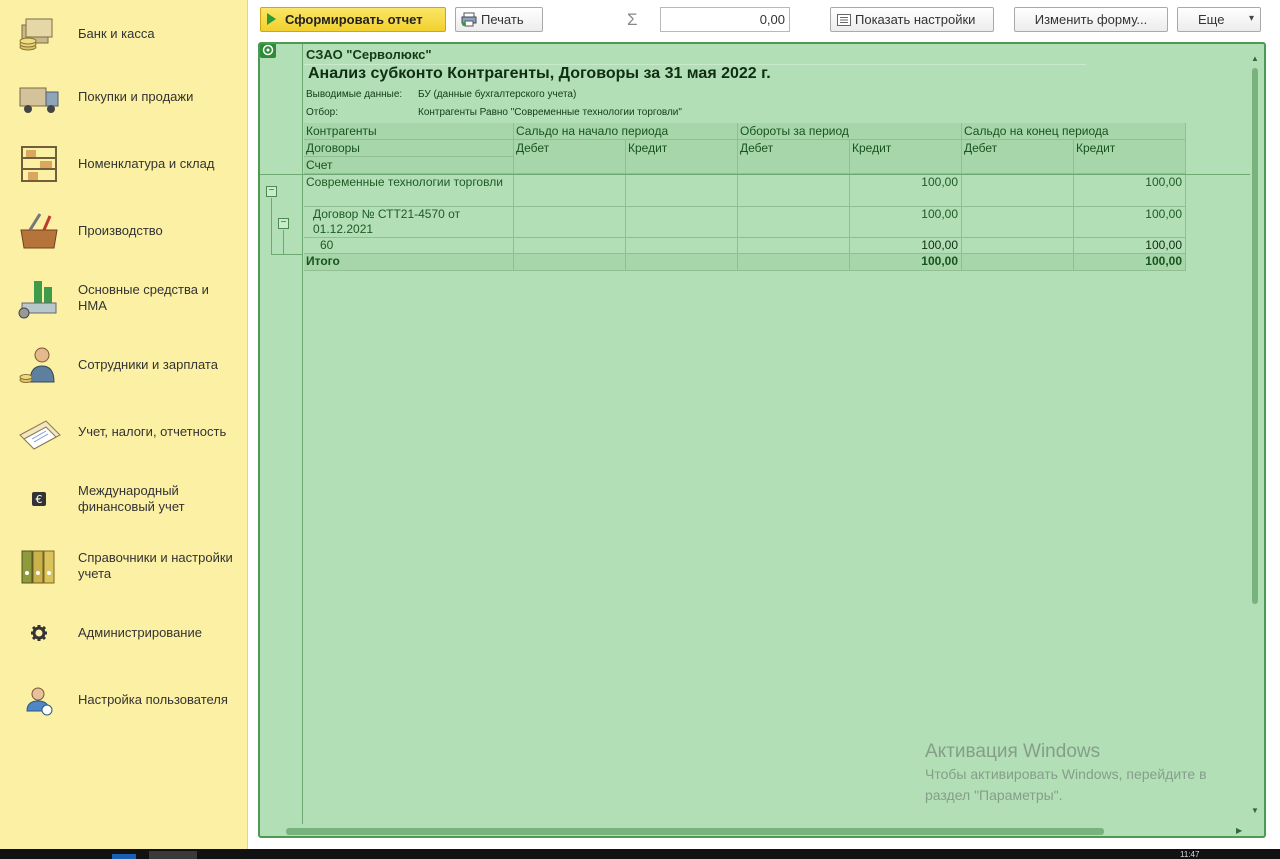 The image size is (1280, 859). Describe the element at coordinates (794, 222) in the screenshot. I see `row-contract-turn-dt` at that location.